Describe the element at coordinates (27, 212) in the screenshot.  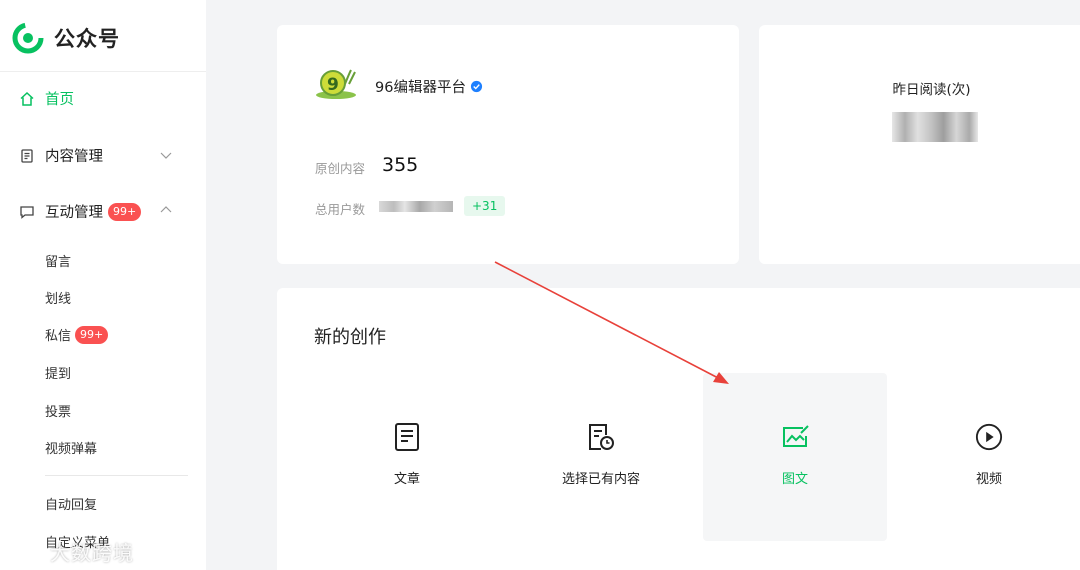
I see `comment-icon` at that location.